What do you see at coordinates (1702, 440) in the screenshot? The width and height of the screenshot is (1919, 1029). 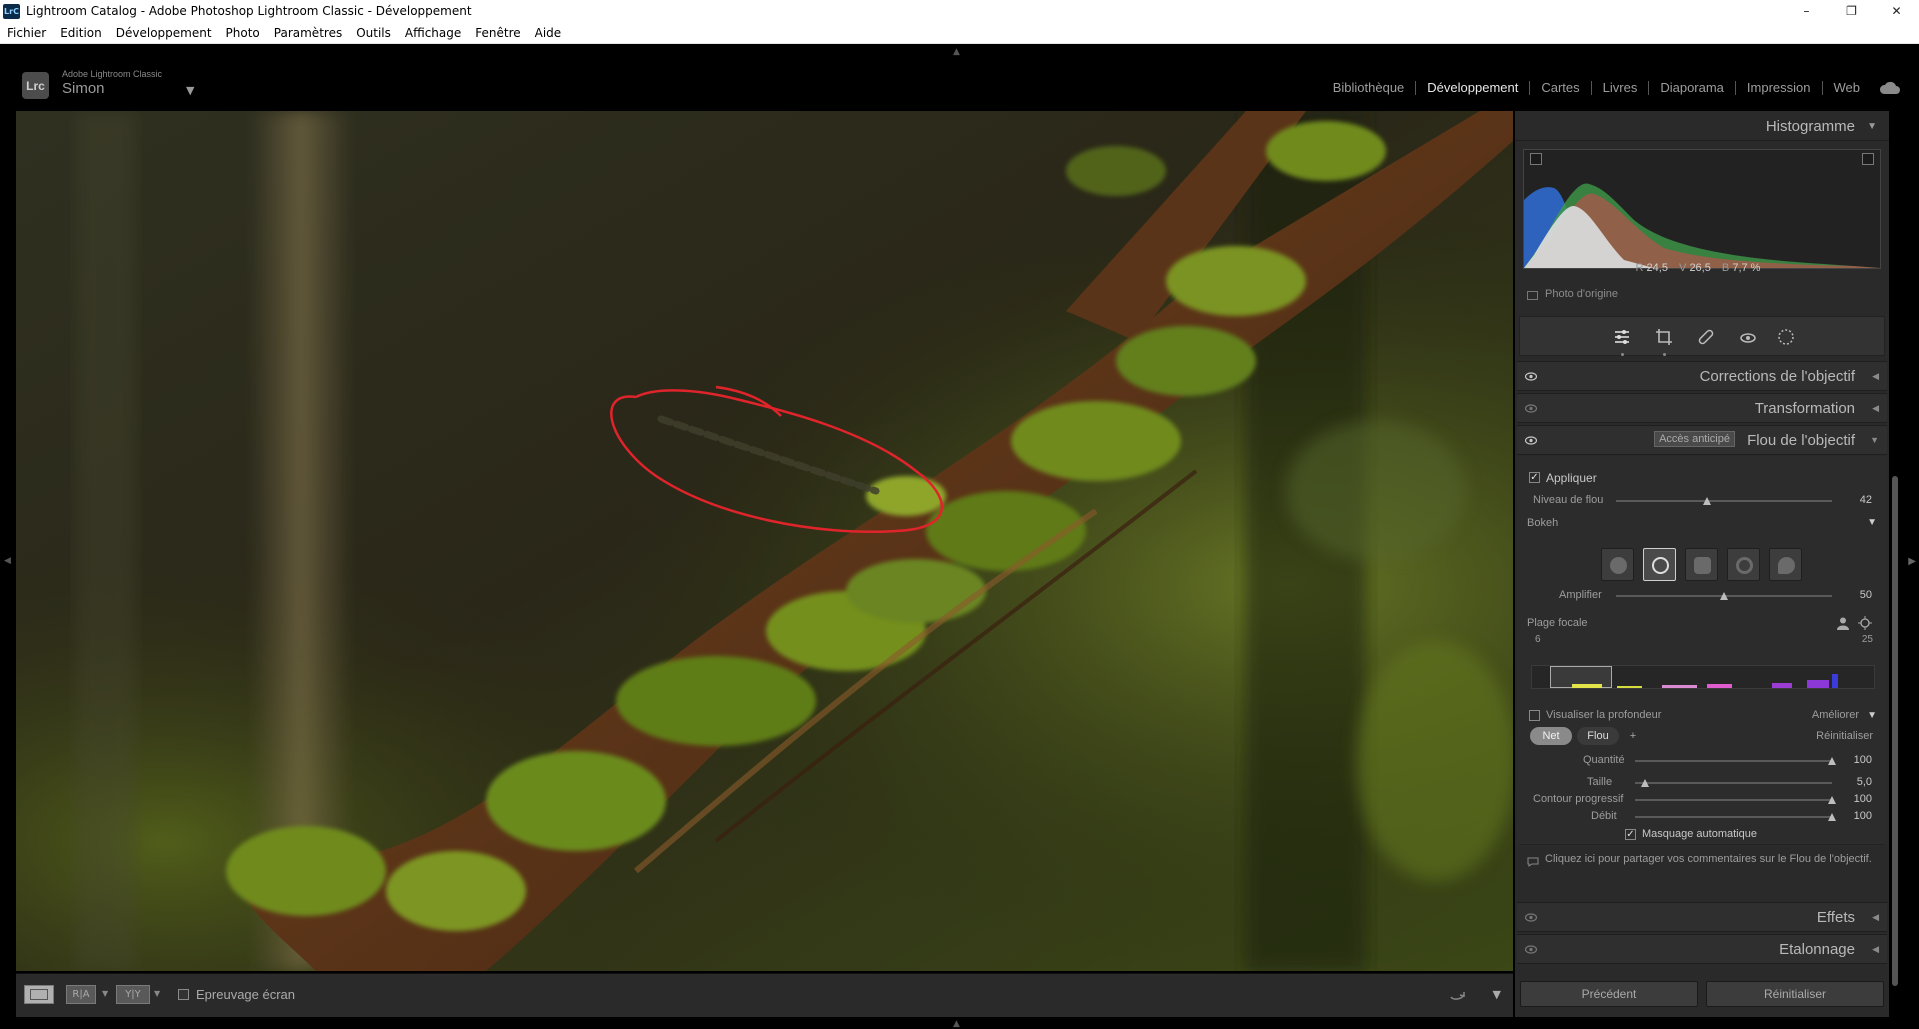 I see `section-lens-blur: Accès anticipé Flou de l'objectif ▼` at bounding box center [1702, 440].